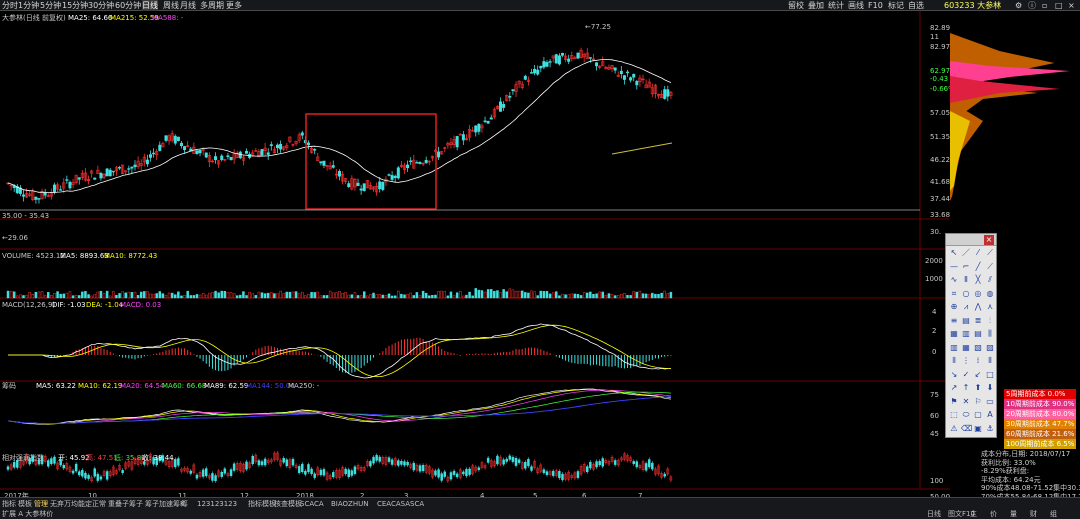 Image resolution: width=1080 pixels, height=519 pixels. Describe the element at coordinates (1033, 514) in the screenshot. I see `view-tab-5: 财` at that location.